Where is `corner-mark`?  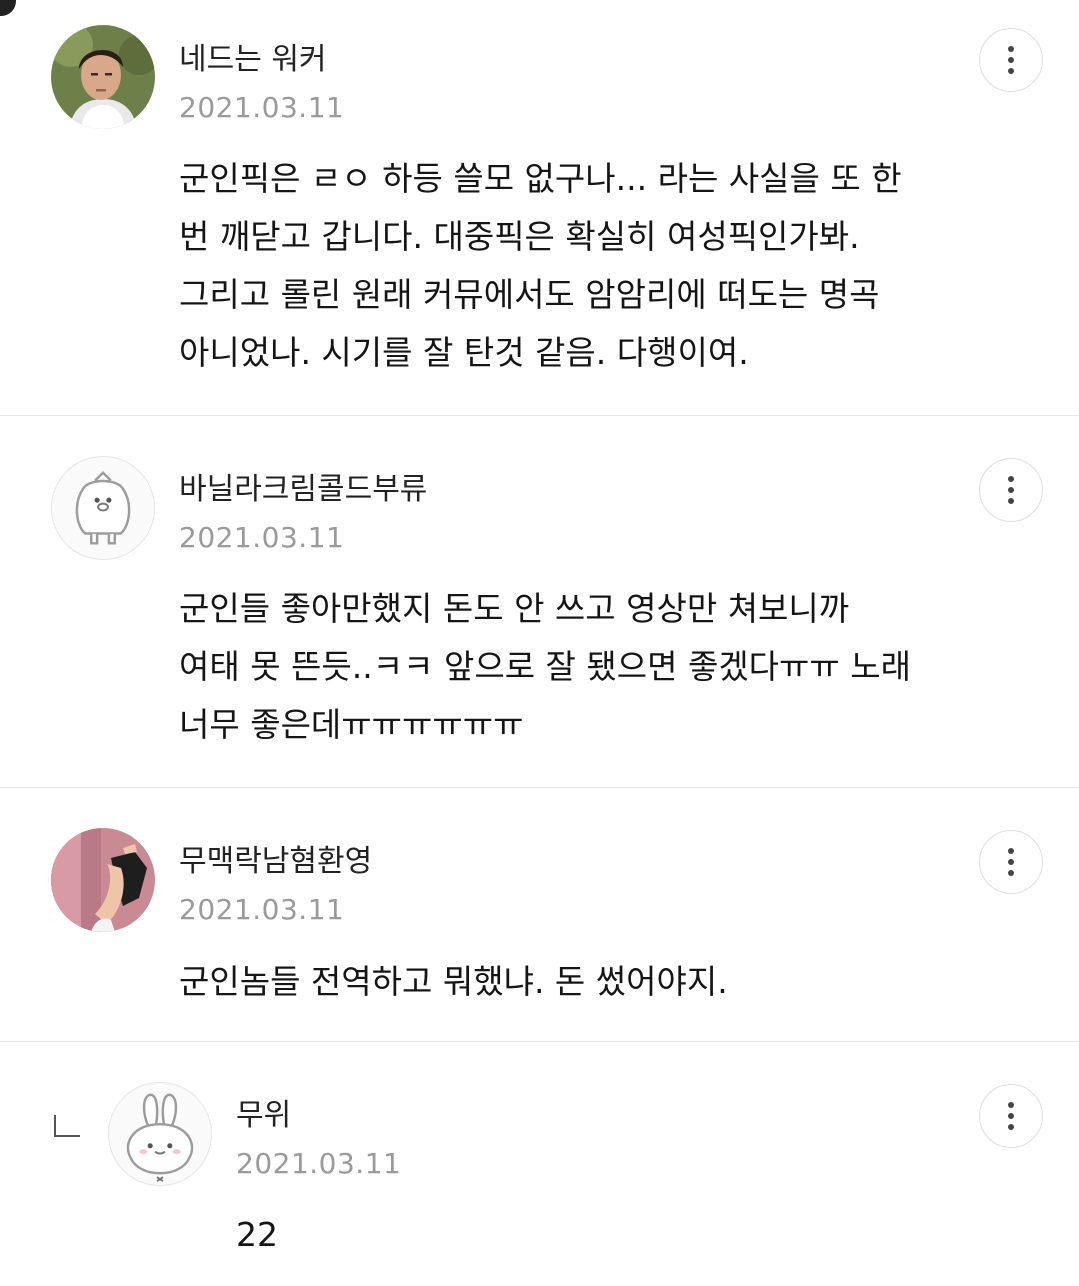 corner-mark is located at coordinates (8, 8).